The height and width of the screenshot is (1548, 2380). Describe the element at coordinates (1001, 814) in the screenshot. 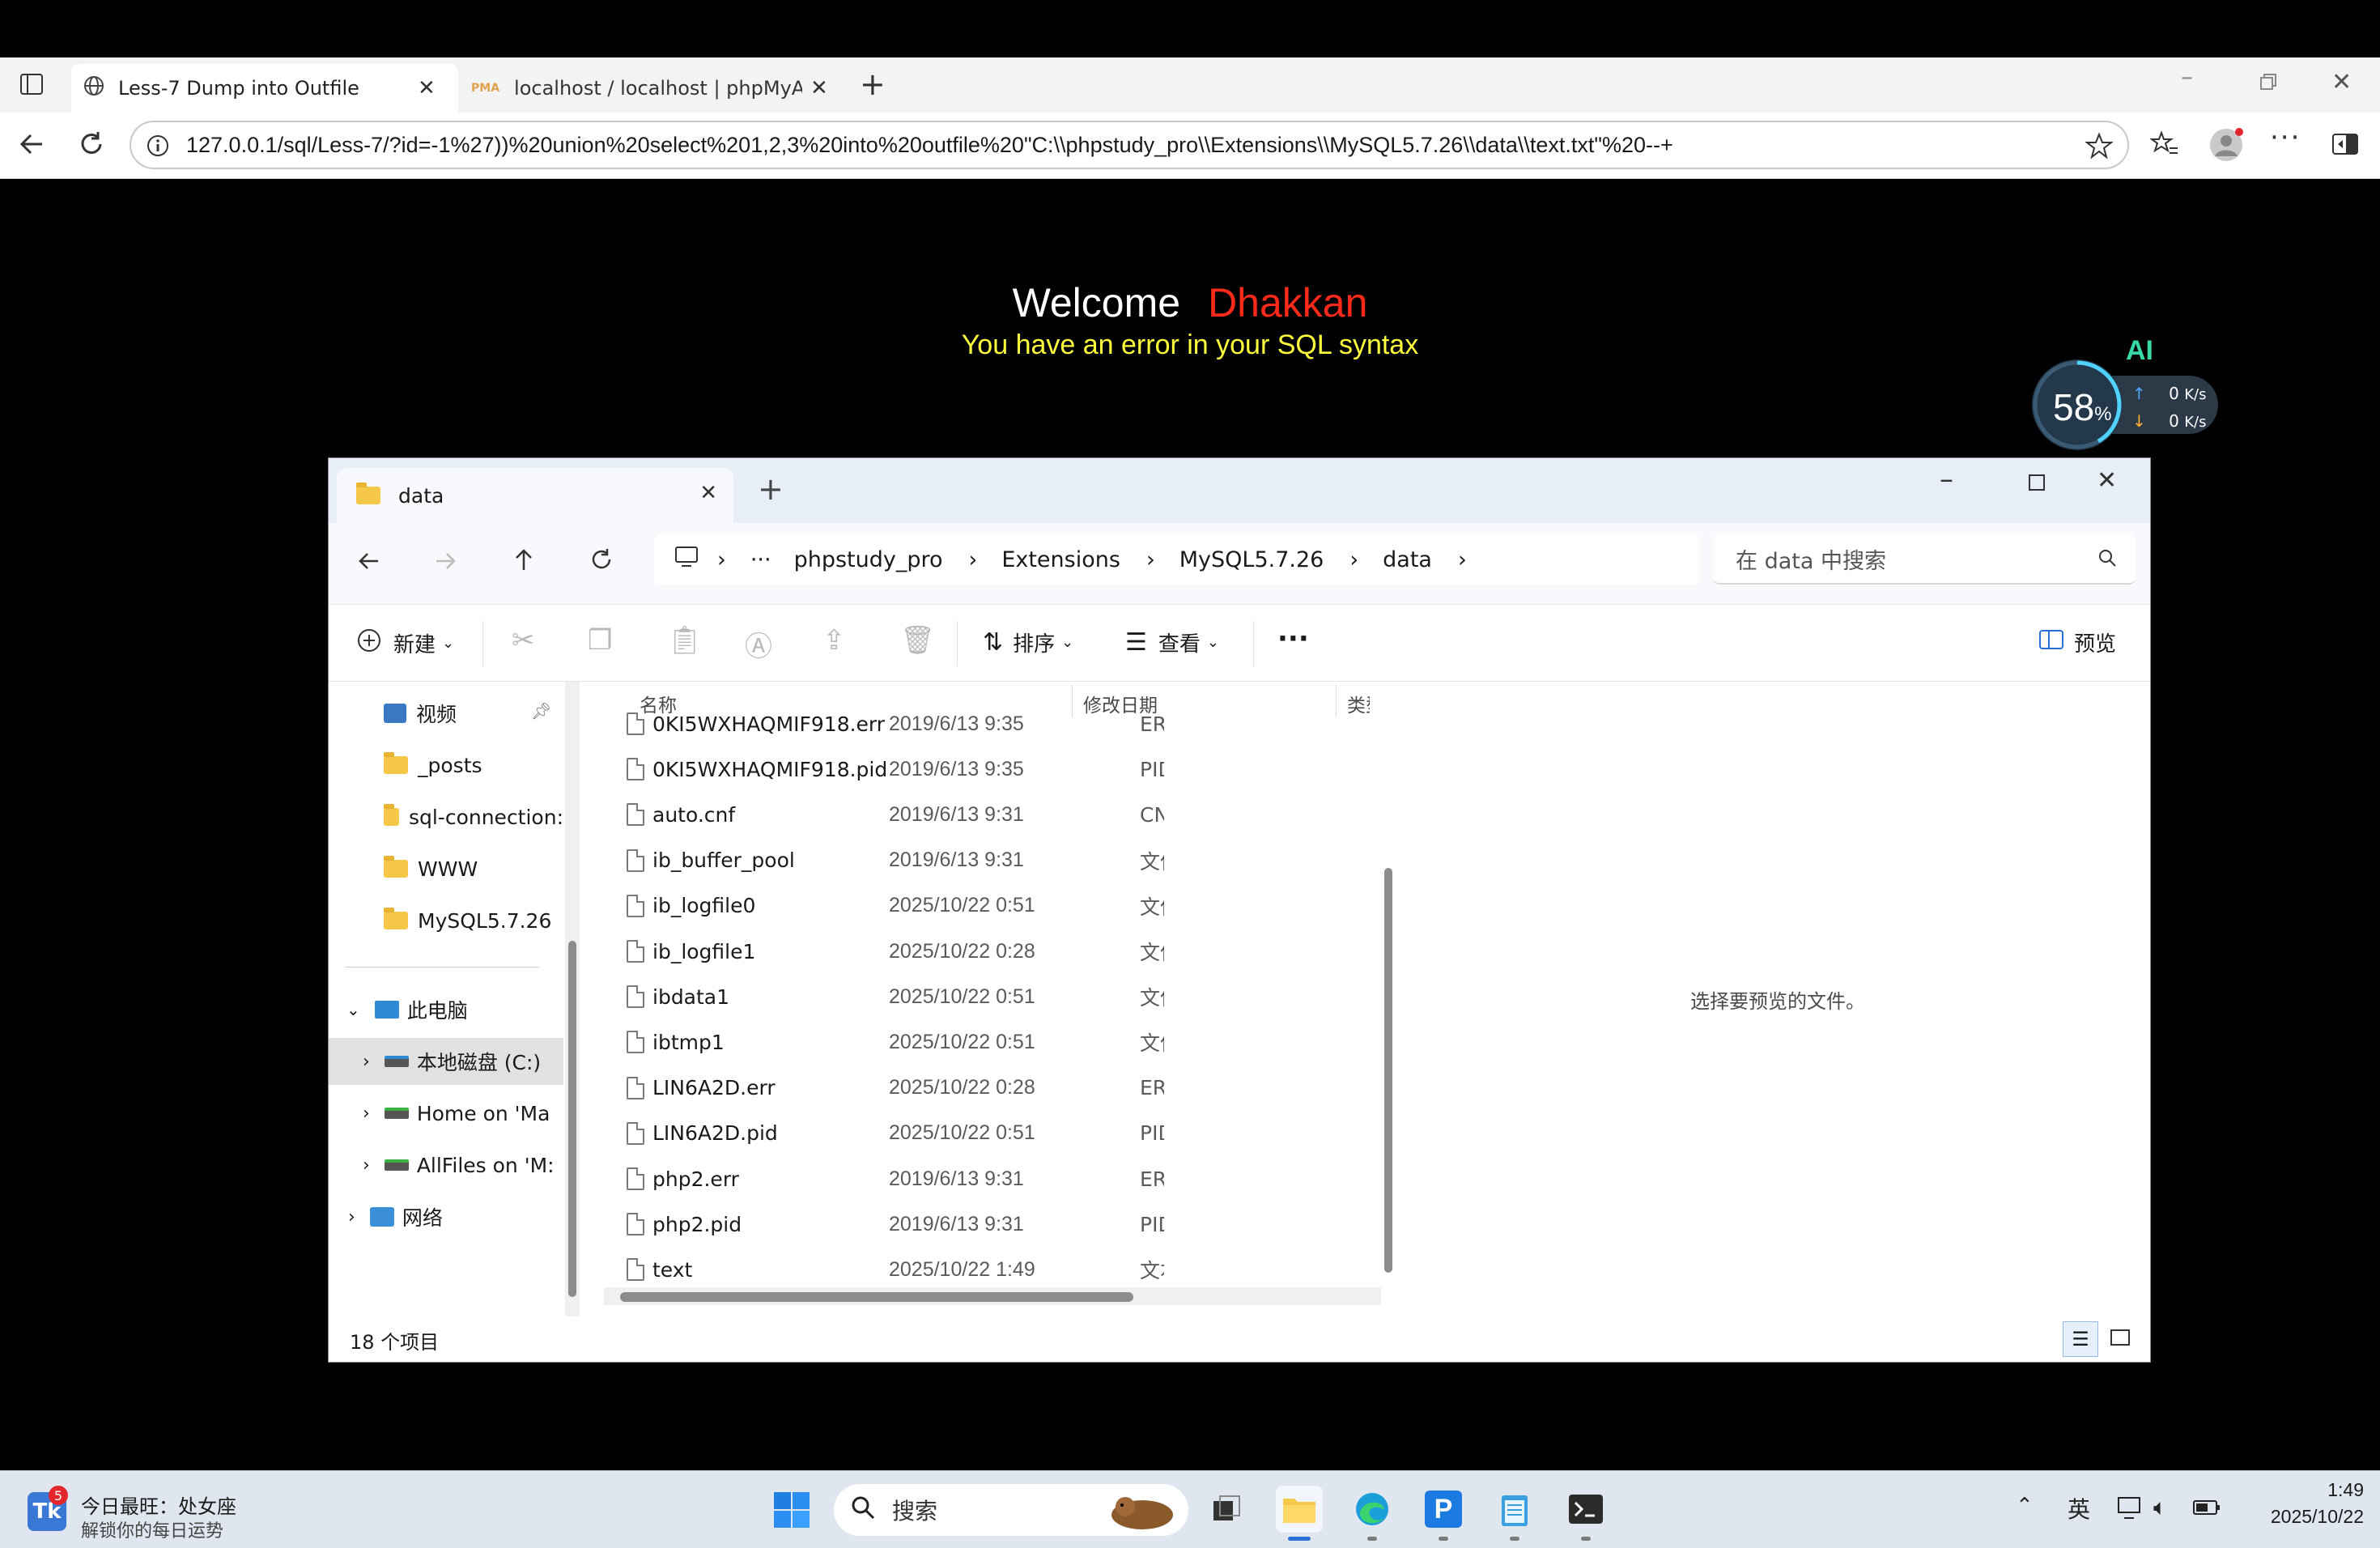

I see `file-row: auto.cnf 2019/6/13 9:31 CN` at that location.